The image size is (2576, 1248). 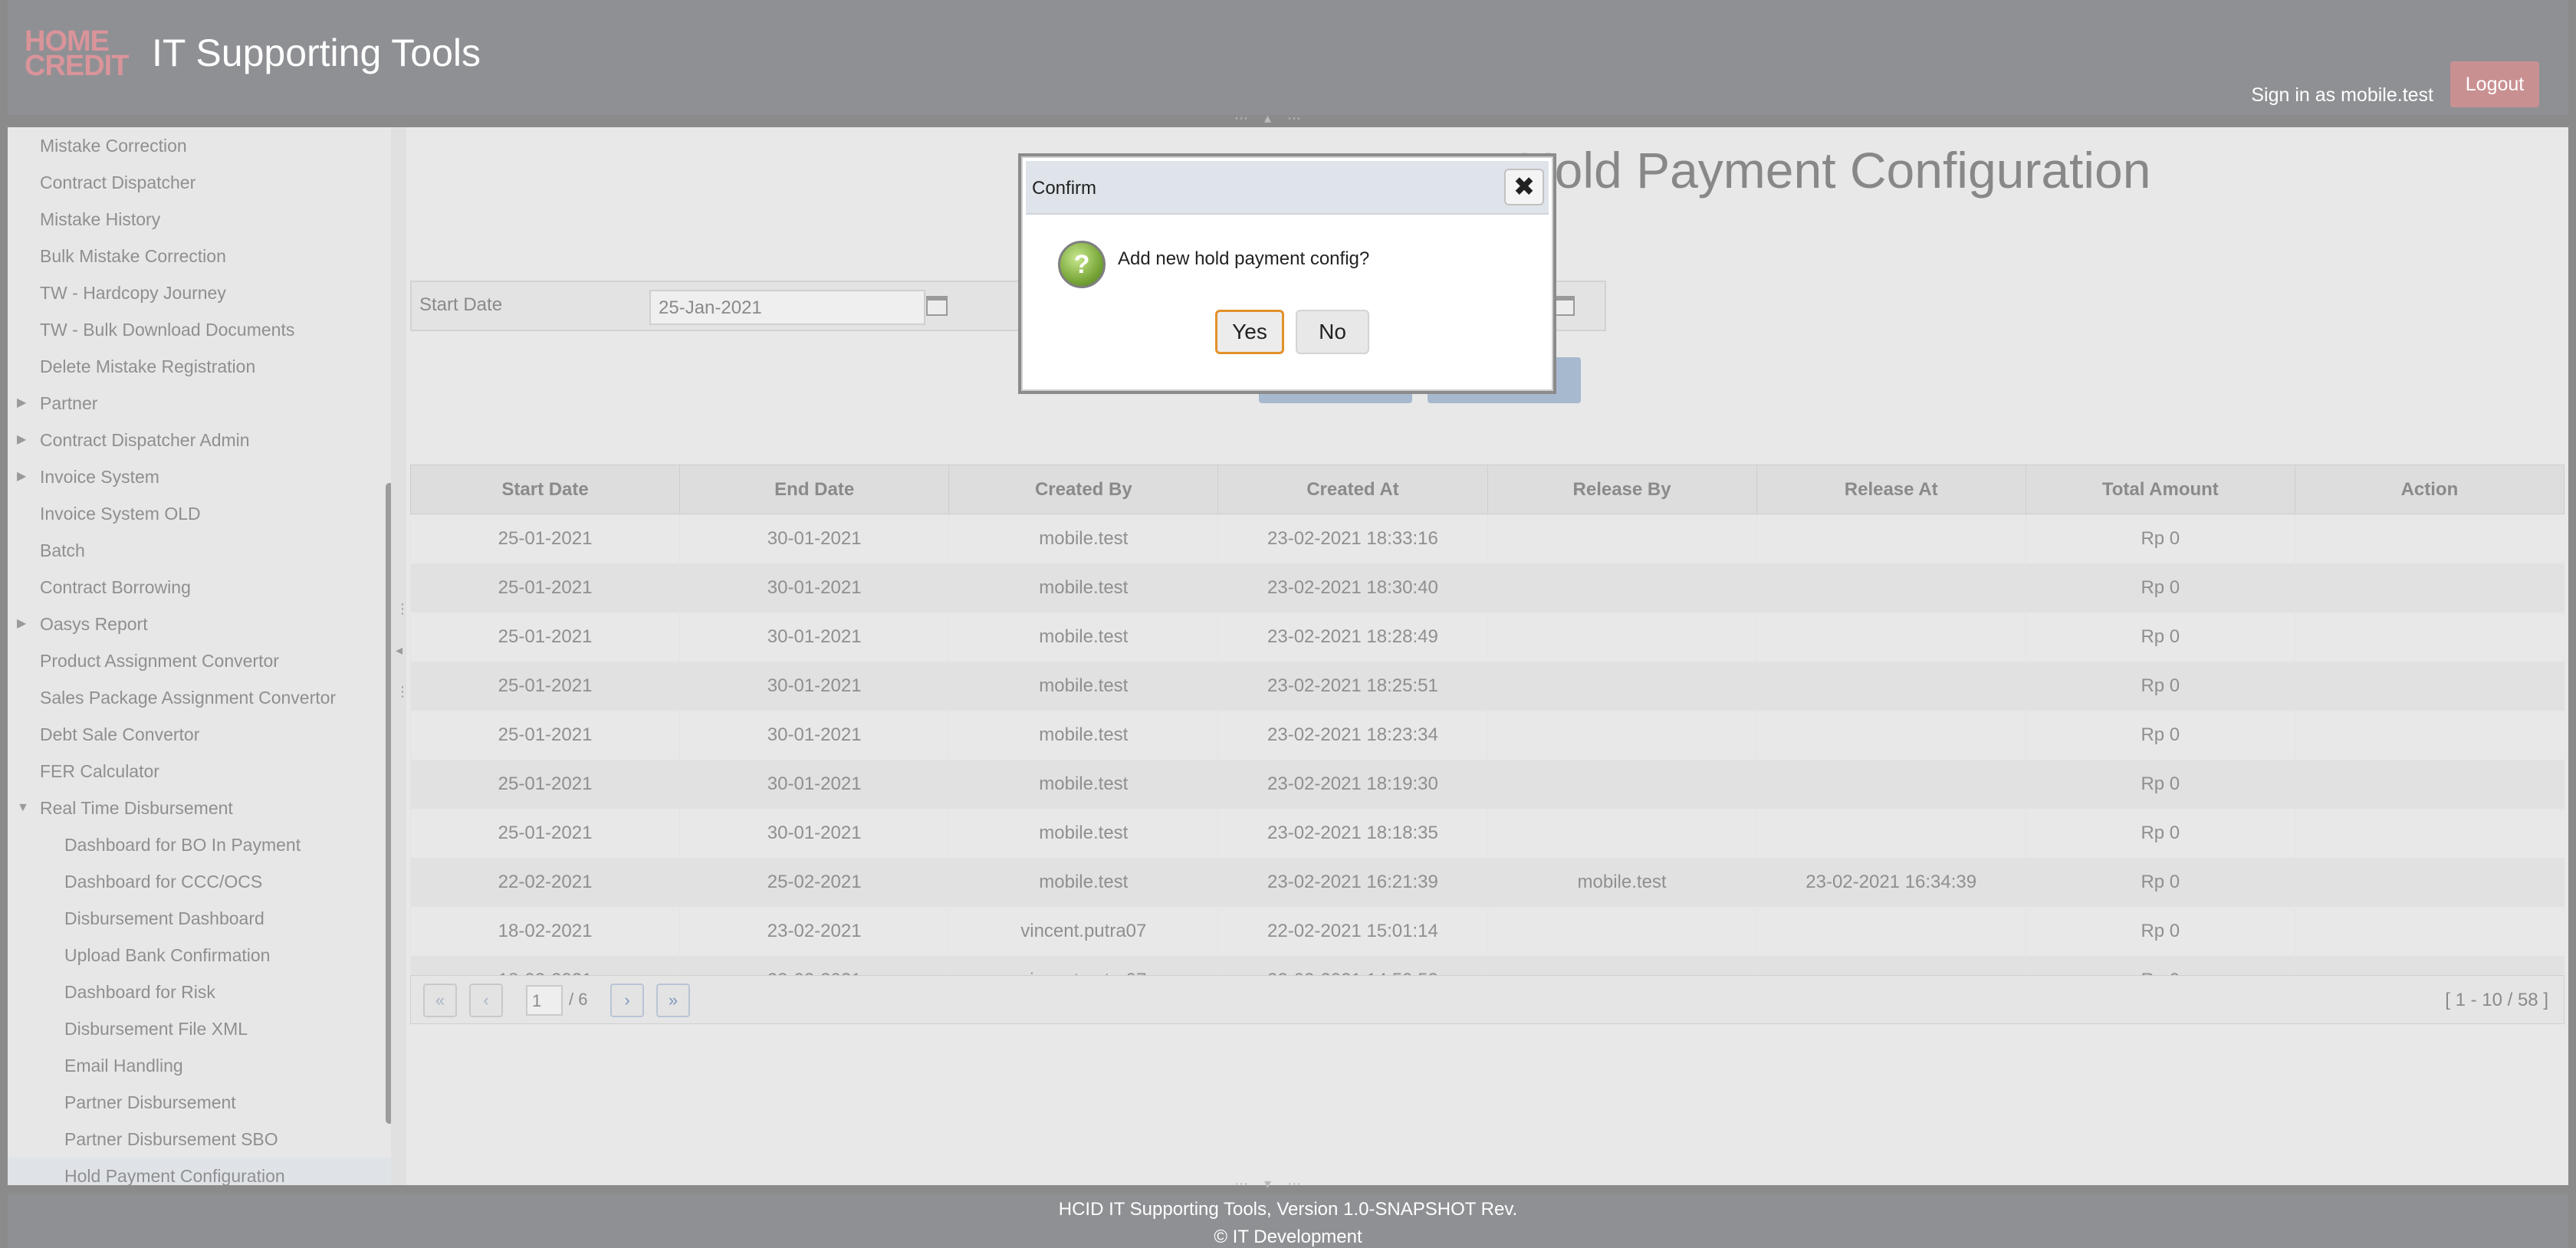 I want to click on sidebar-item-label: Disbursement Dashboard, so click(x=164, y=918).